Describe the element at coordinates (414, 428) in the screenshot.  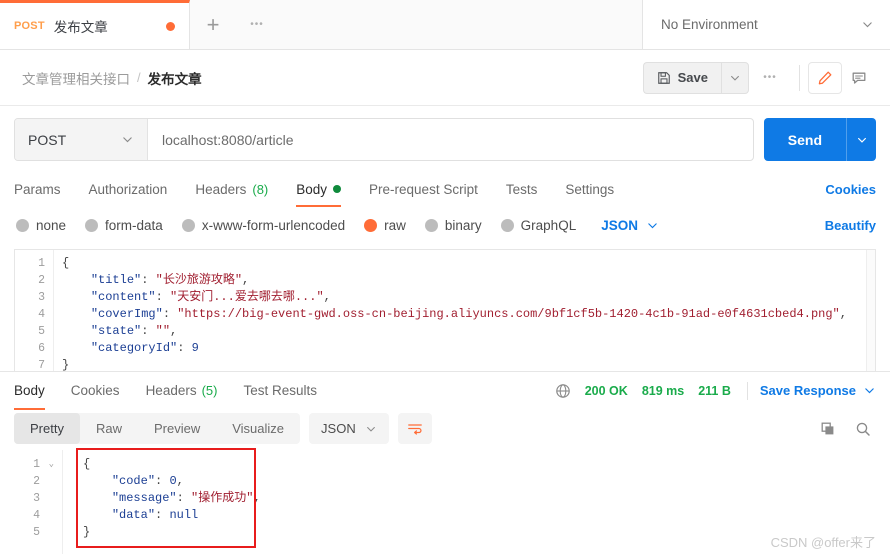
I see `wrap-lines-button` at that location.